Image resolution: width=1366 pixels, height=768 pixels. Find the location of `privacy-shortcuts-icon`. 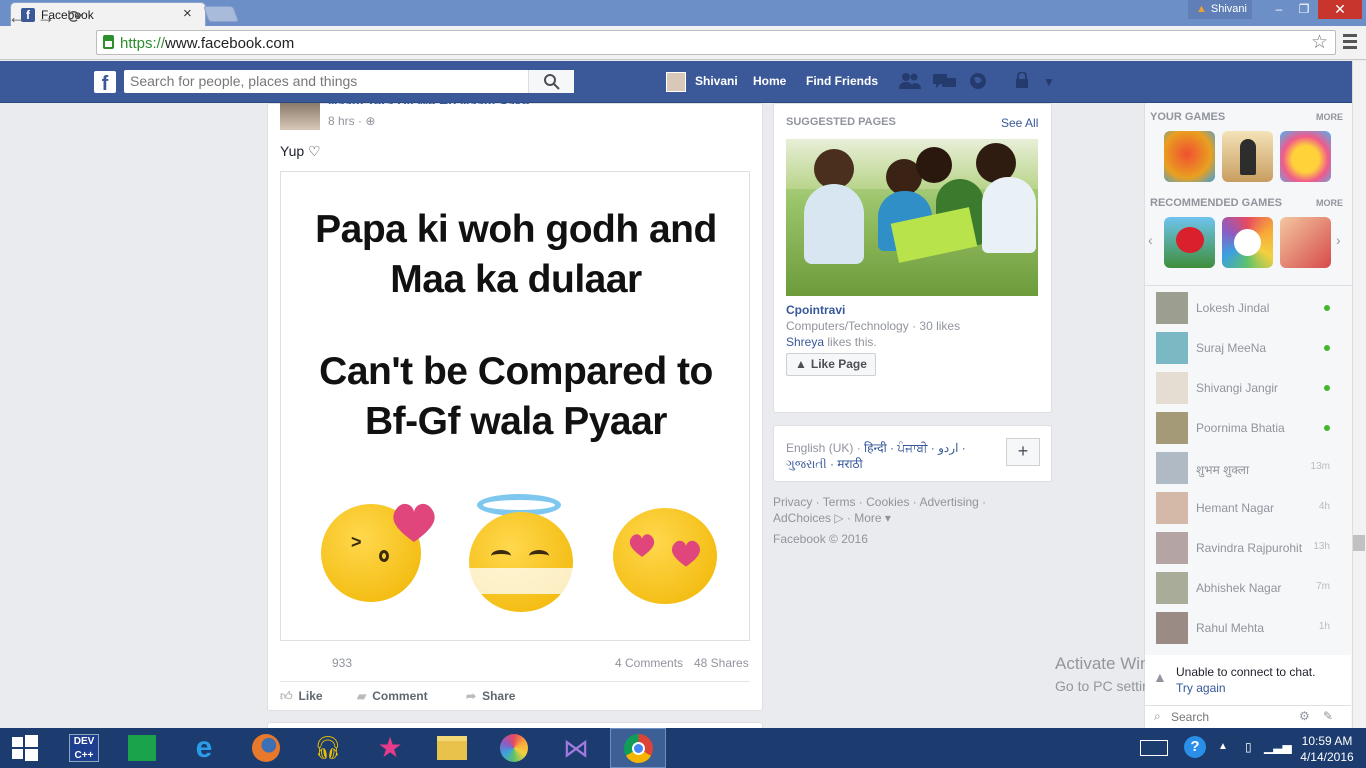

privacy-shortcuts-icon is located at coordinates (1023, 80).